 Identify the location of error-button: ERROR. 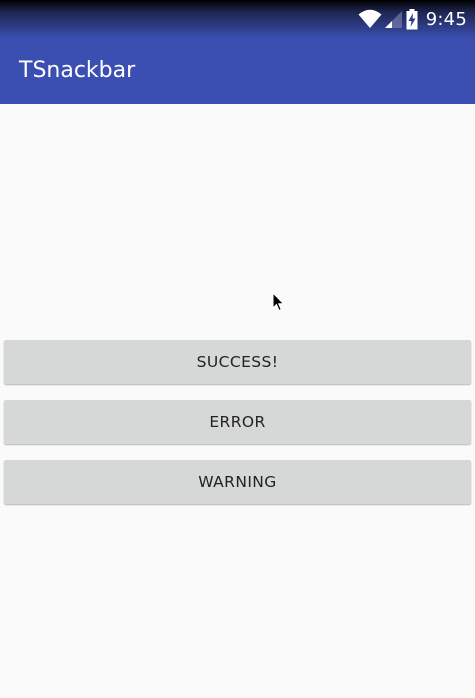
(237, 422).